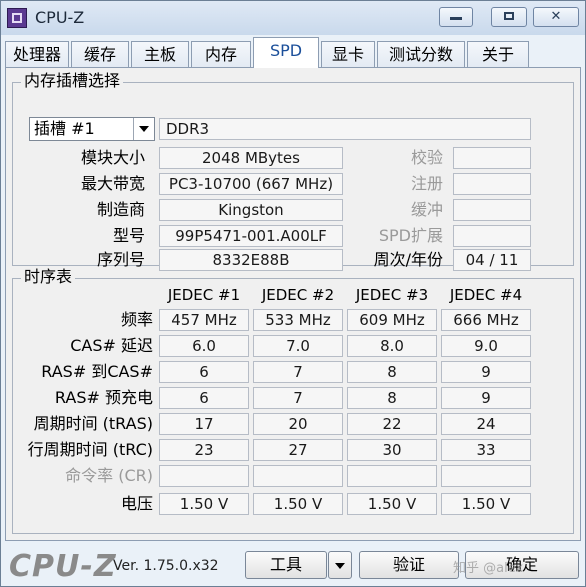  What do you see at coordinates (488, 568) in the screenshot?
I see `watermark: 知乎 @alex` at bounding box center [488, 568].